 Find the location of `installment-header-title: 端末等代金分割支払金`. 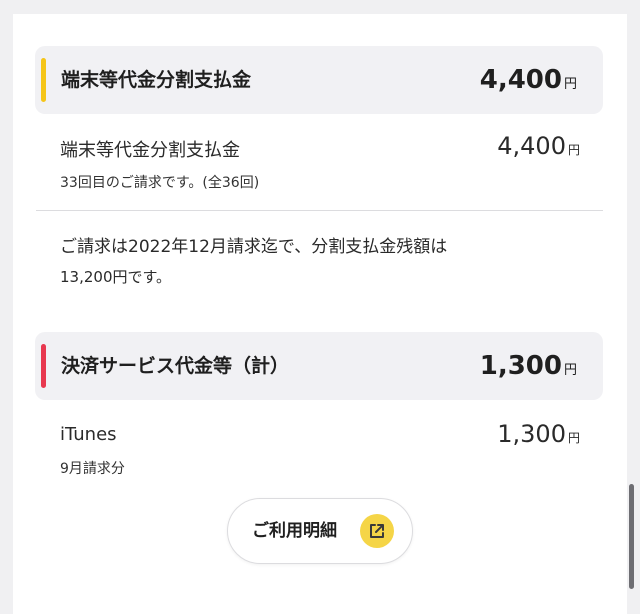

installment-header-title: 端末等代金分割支払金 is located at coordinates (156, 80).